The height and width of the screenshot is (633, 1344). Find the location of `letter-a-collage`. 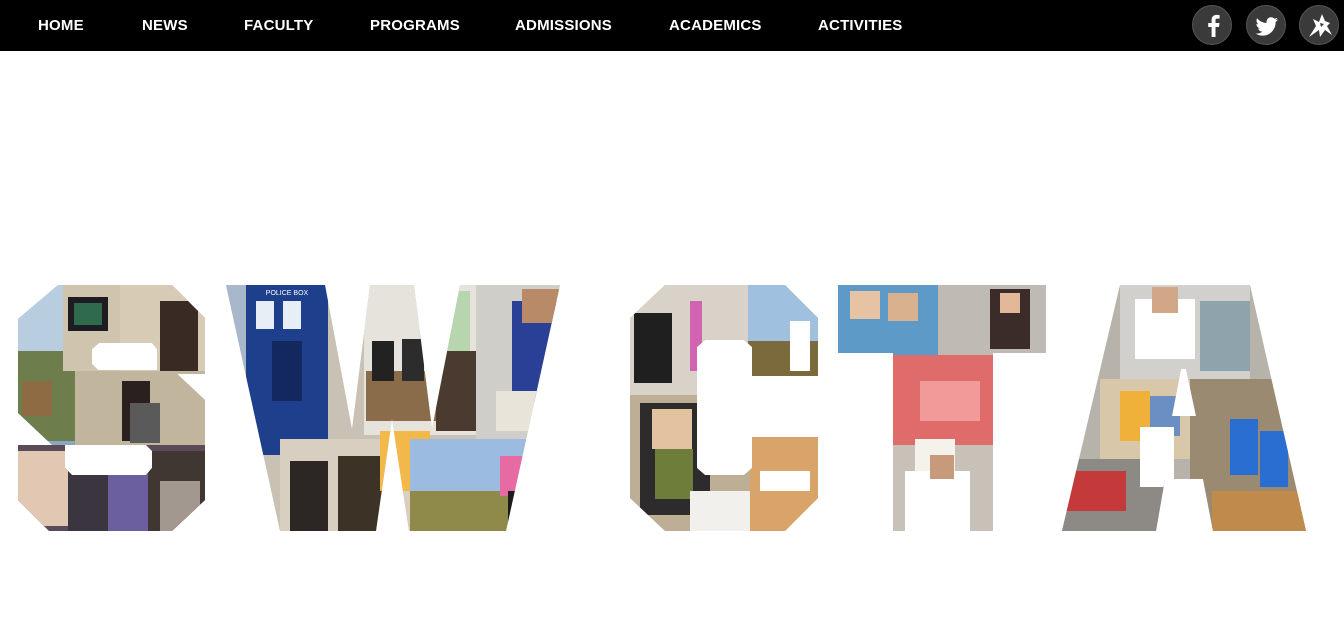

letter-a-collage is located at coordinates (1184, 408).